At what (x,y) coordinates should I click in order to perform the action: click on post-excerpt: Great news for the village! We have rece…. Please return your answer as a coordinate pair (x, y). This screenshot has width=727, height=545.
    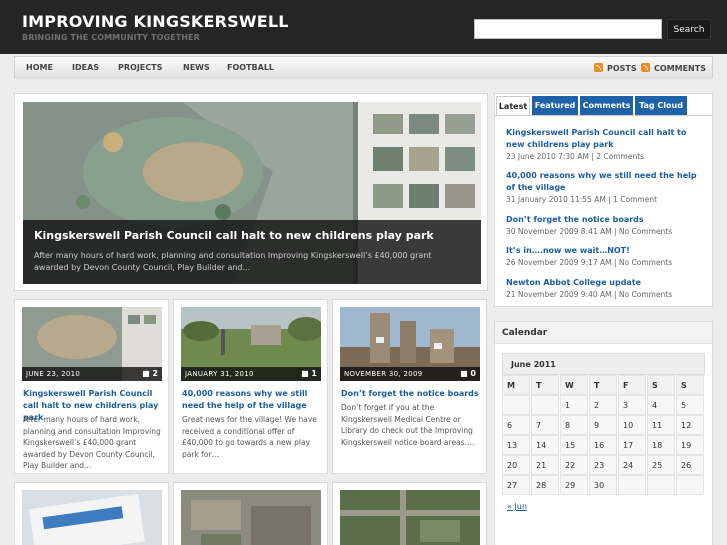
    Looking at the image, I should click on (249, 437).